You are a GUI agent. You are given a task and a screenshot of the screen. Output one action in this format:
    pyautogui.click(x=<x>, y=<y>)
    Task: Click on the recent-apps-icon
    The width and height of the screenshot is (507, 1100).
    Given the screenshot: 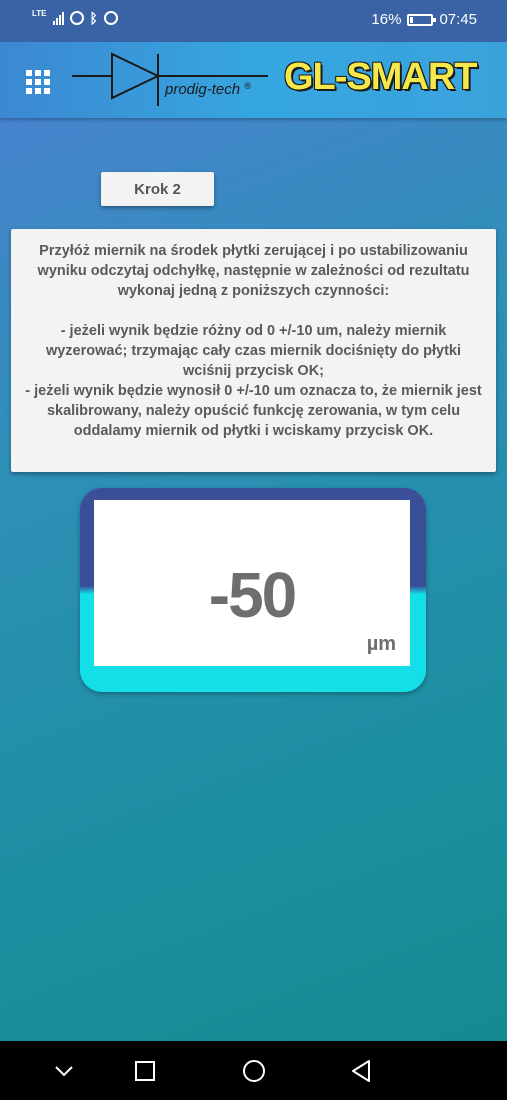 What is the action you would take?
    pyautogui.click(x=145, y=1071)
    